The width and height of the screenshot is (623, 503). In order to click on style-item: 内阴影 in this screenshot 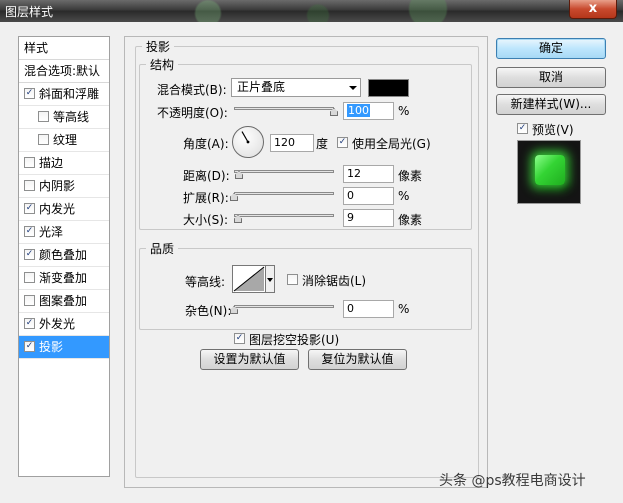, I will do `click(64, 186)`.